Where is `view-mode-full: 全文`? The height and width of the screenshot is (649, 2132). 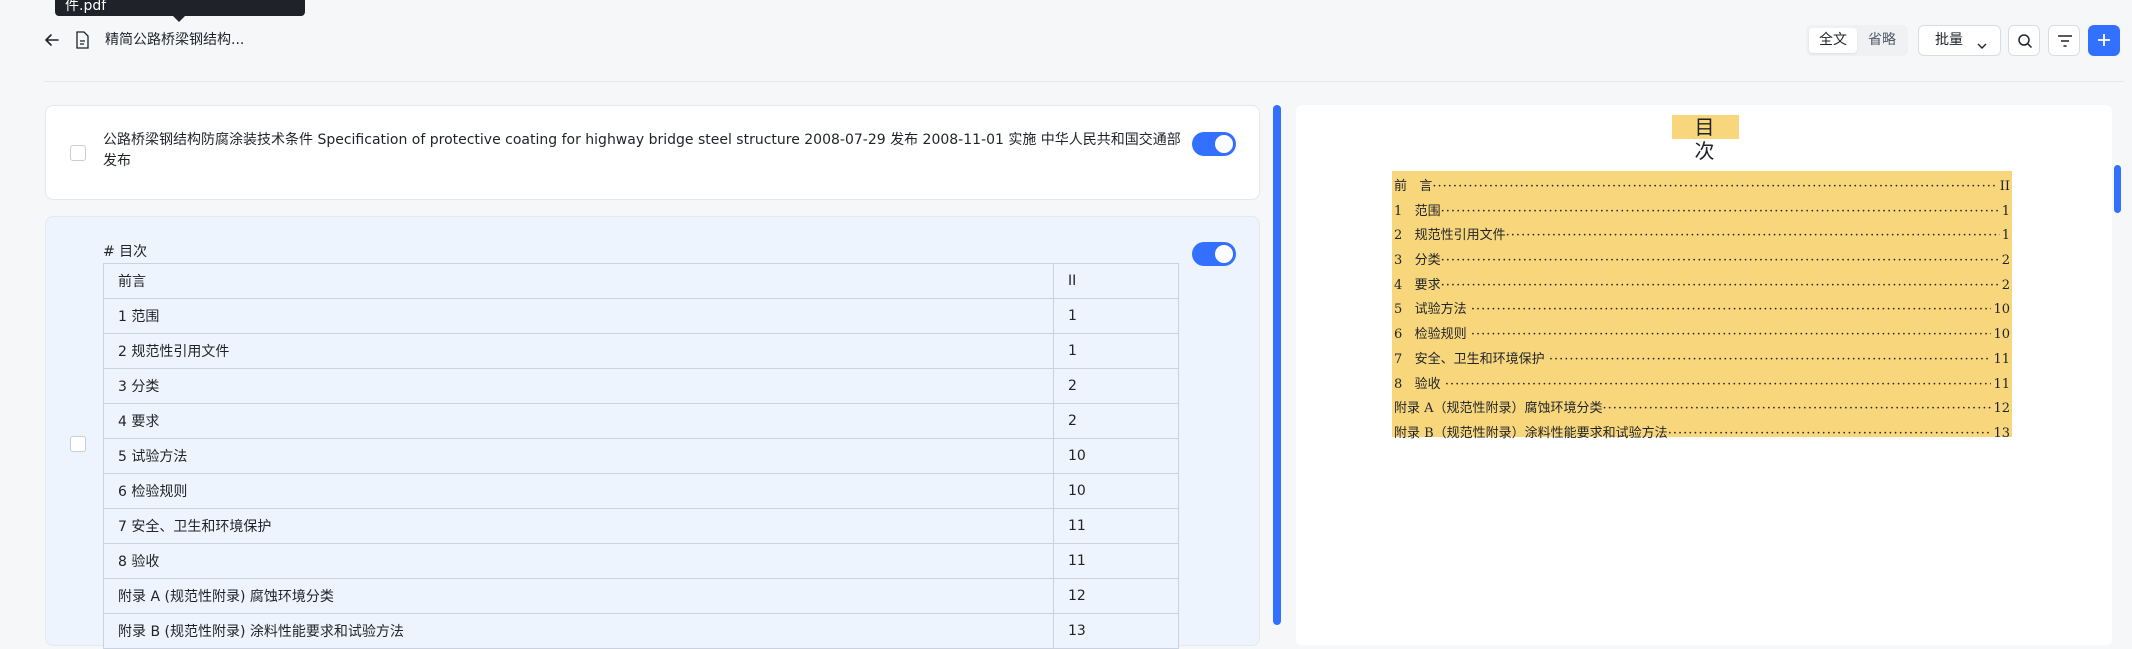 view-mode-full: 全文 is located at coordinates (1833, 40).